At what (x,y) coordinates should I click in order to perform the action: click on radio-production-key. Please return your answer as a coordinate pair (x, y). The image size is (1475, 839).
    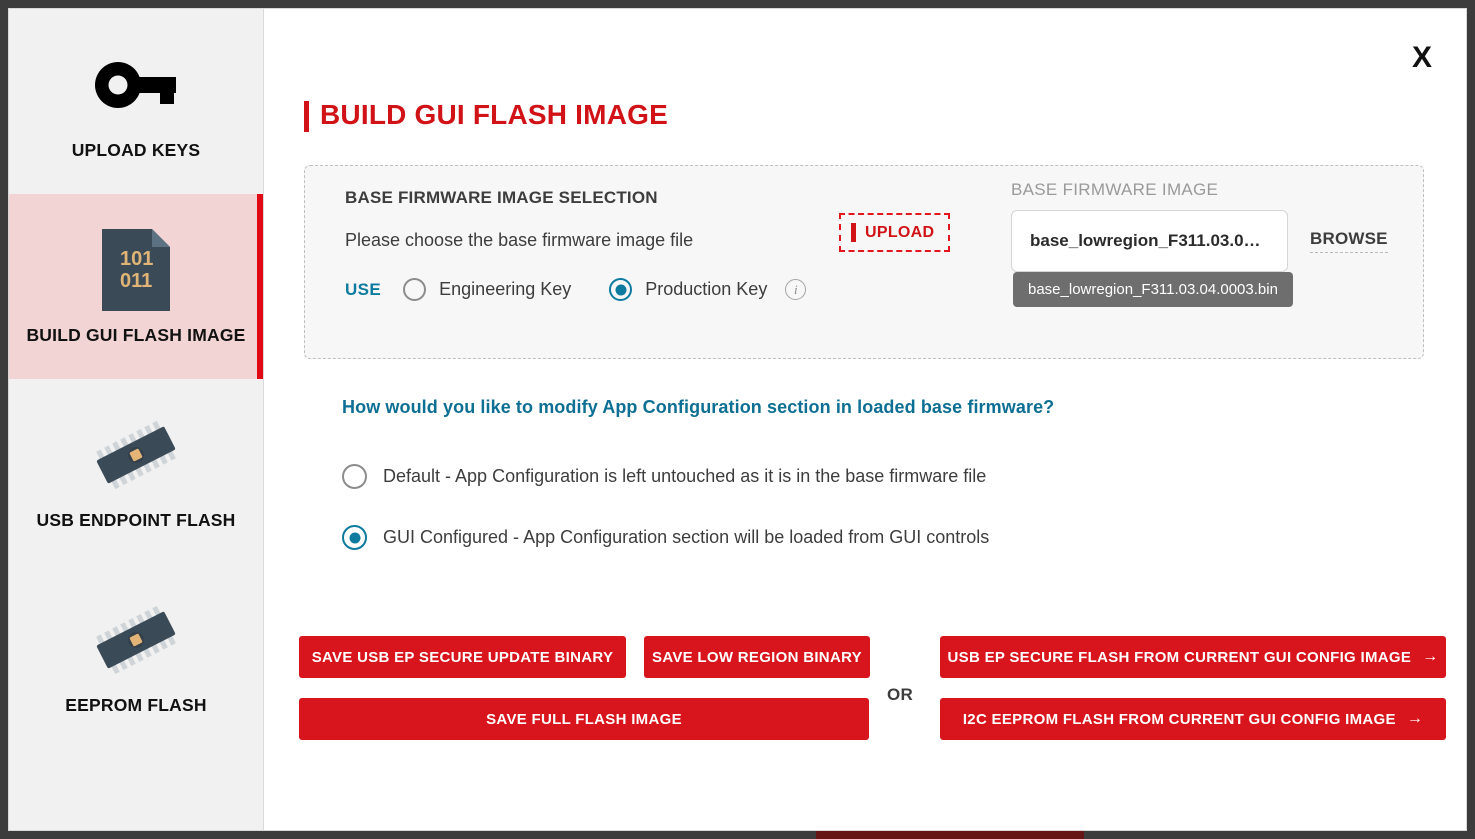
    Looking at the image, I should click on (621, 289).